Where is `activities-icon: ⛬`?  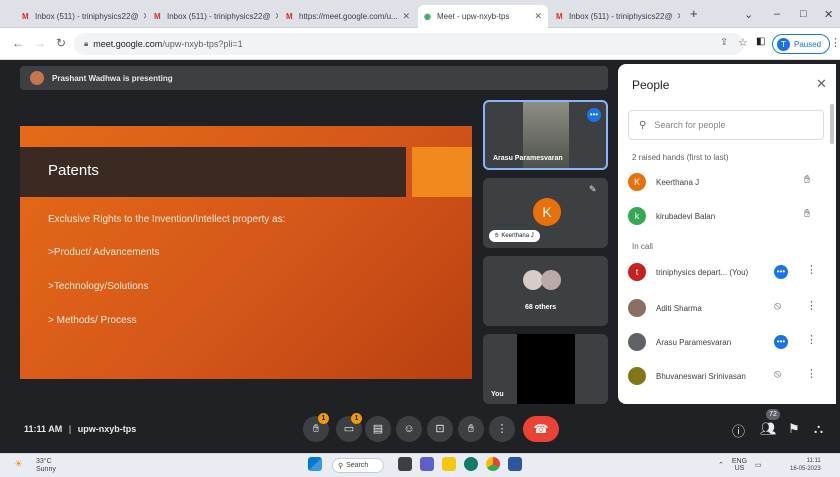 activities-icon: ⛬ is located at coordinates (818, 429).